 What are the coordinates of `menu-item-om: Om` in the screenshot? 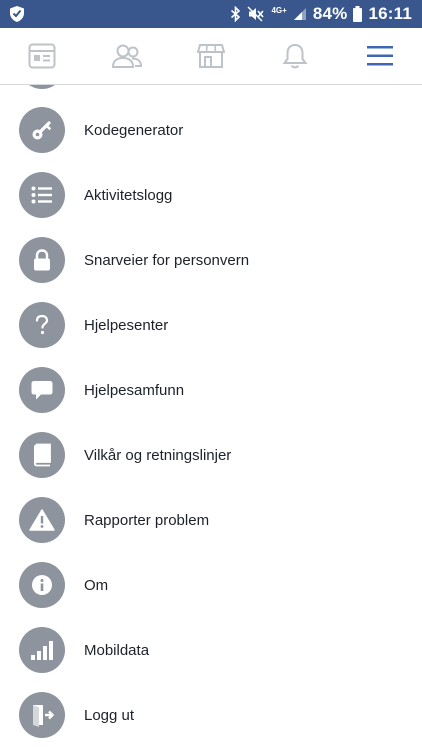 It's located at (211, 585).